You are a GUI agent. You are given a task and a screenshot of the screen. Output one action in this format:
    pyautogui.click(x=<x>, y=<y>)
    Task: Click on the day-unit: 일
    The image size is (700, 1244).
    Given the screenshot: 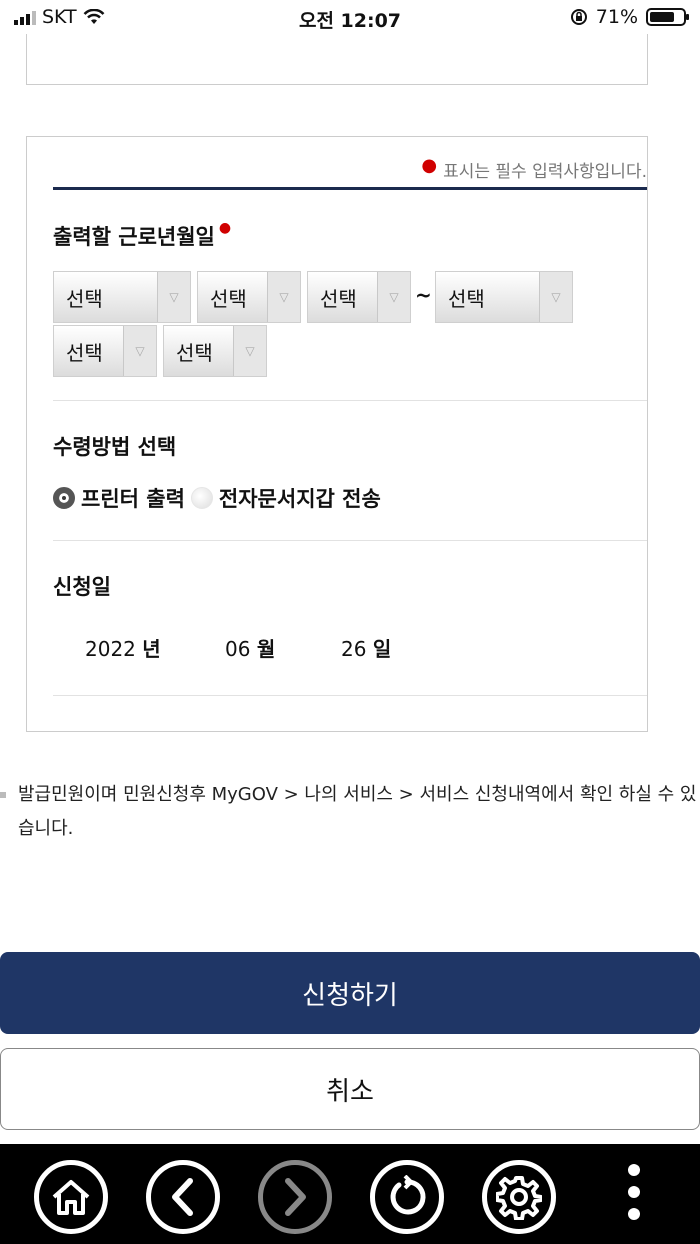 What is the action you would take?
    pyautogui.click(x=382, y=649)
    